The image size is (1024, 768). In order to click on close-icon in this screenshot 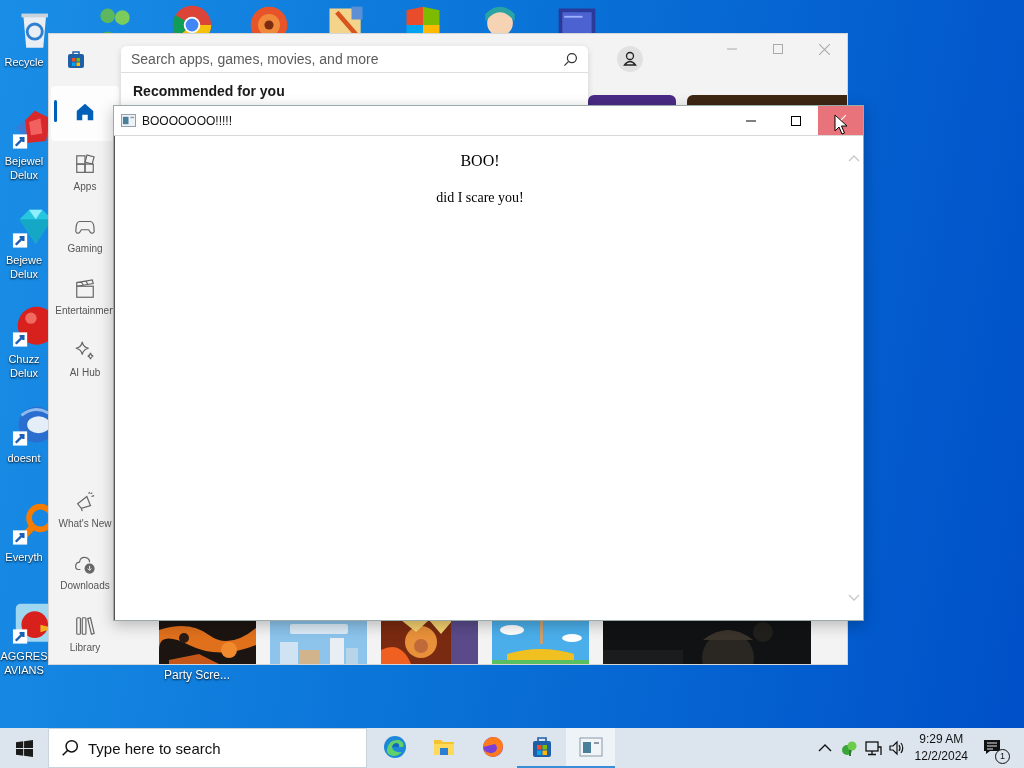, I will do `click(824, 49)`.